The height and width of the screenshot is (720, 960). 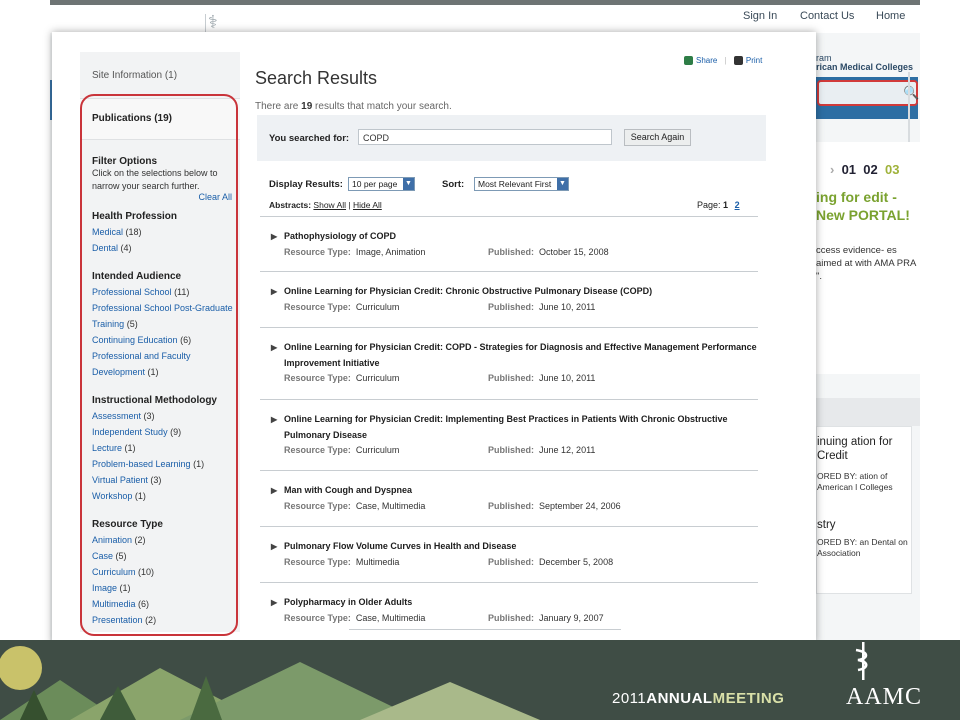 What do you see at coordinates (21, 668) in the screenshot?
I see `sun-shape` at bounding box center [21, 668].